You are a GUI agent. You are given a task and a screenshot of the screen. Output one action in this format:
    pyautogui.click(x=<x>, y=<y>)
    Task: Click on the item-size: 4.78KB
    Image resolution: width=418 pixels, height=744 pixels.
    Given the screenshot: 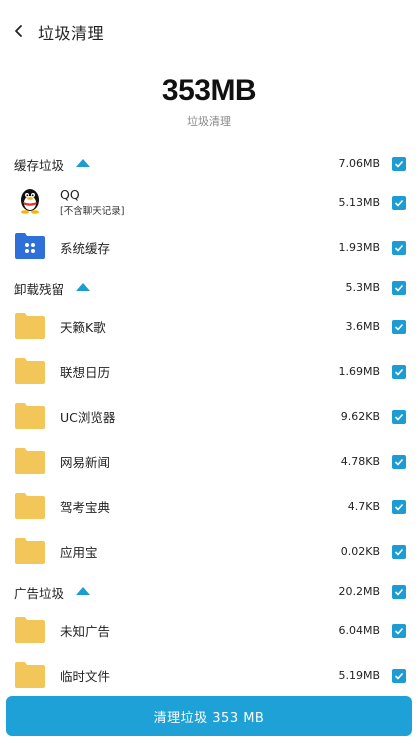 What is the action you would take?
    pyautogui.click(x=360, y=461)
    